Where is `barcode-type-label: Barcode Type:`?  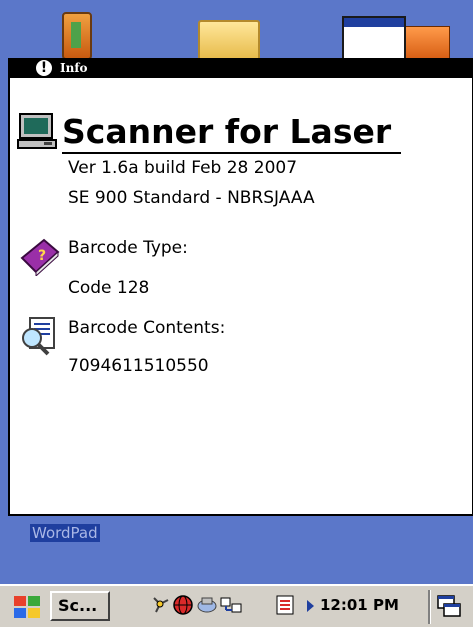
barcode-type-label: Barcode Type: is located at coordinates (128, 248).